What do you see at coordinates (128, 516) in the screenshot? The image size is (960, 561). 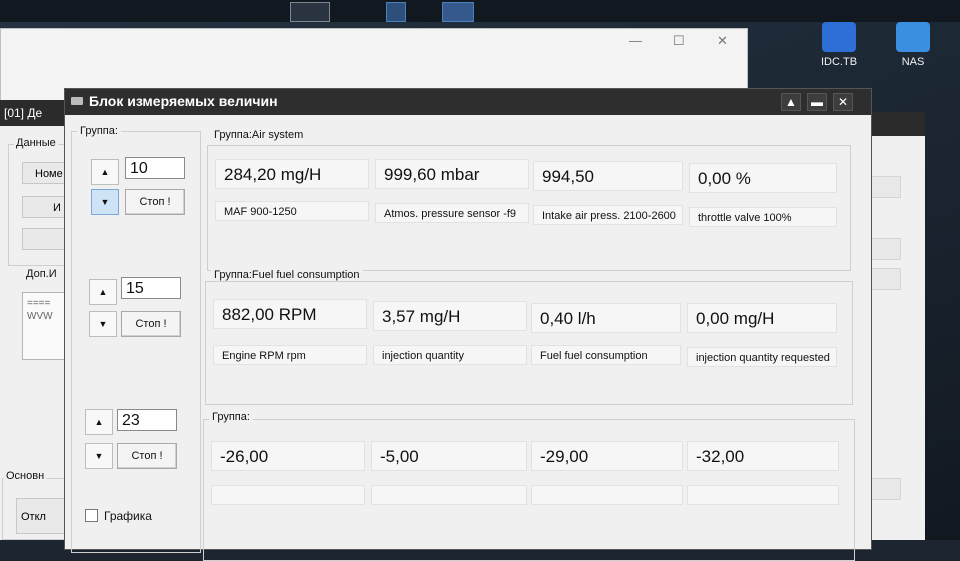 I see `graph-checkbox-label: Графика` at bounding box center [128, 516].